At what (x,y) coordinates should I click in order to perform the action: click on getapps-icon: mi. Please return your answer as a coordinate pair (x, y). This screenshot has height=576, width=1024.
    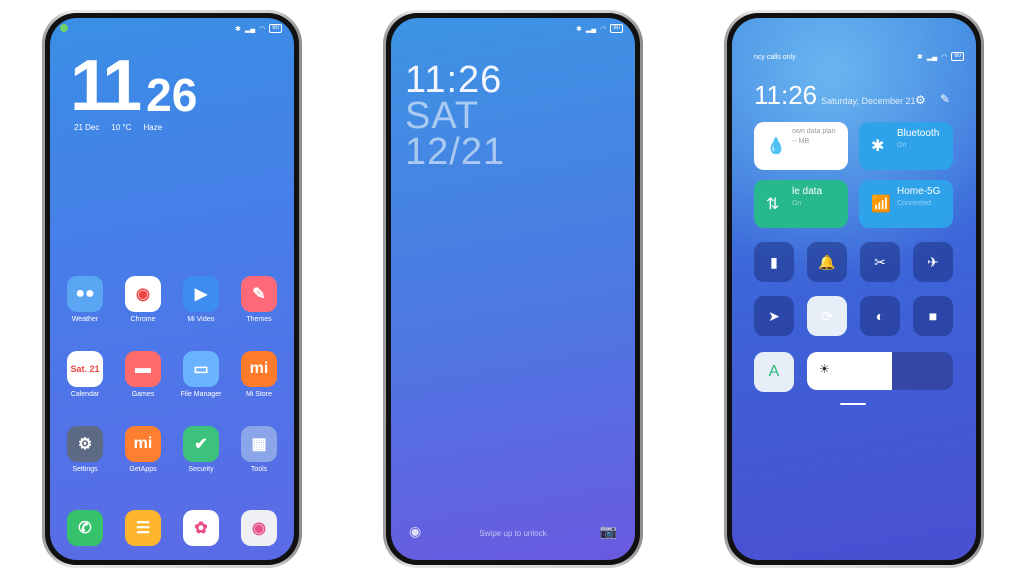
    Looking at the image, I should click on (143, 444).